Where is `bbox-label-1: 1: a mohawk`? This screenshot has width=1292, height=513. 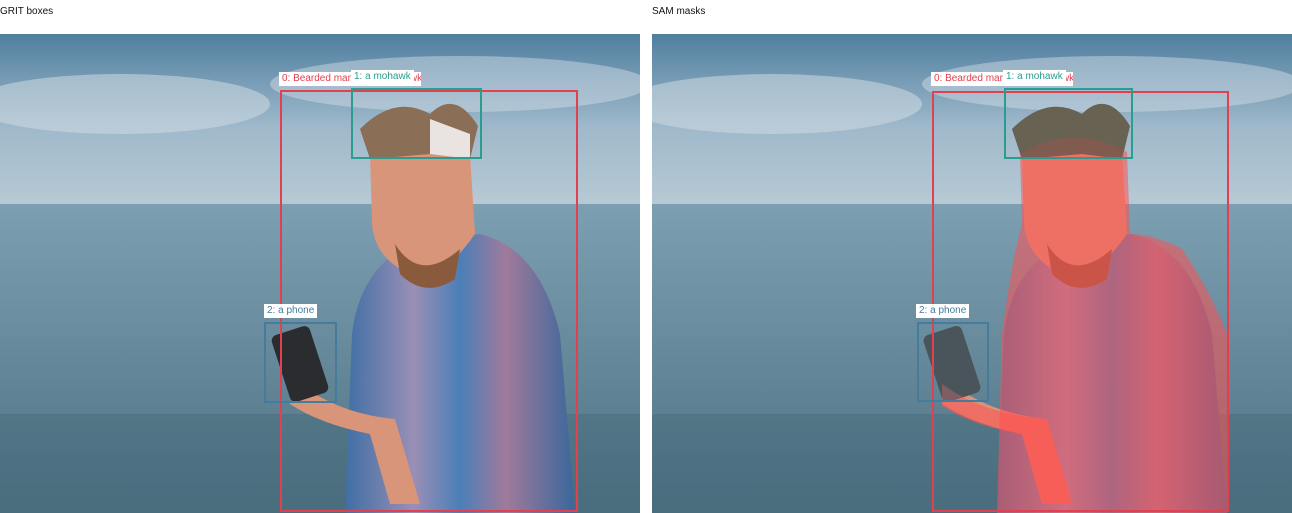 bbox-label-1: 1: a mohawk is located at coordinates (382, 77).